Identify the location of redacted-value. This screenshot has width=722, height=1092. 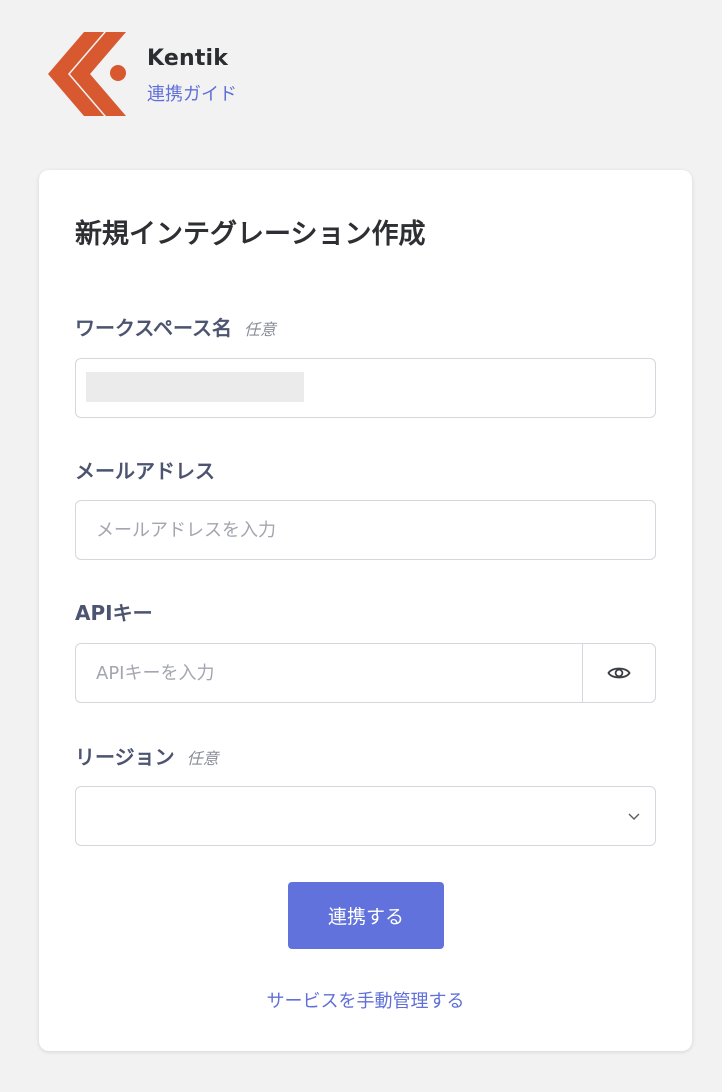
(195, 387).